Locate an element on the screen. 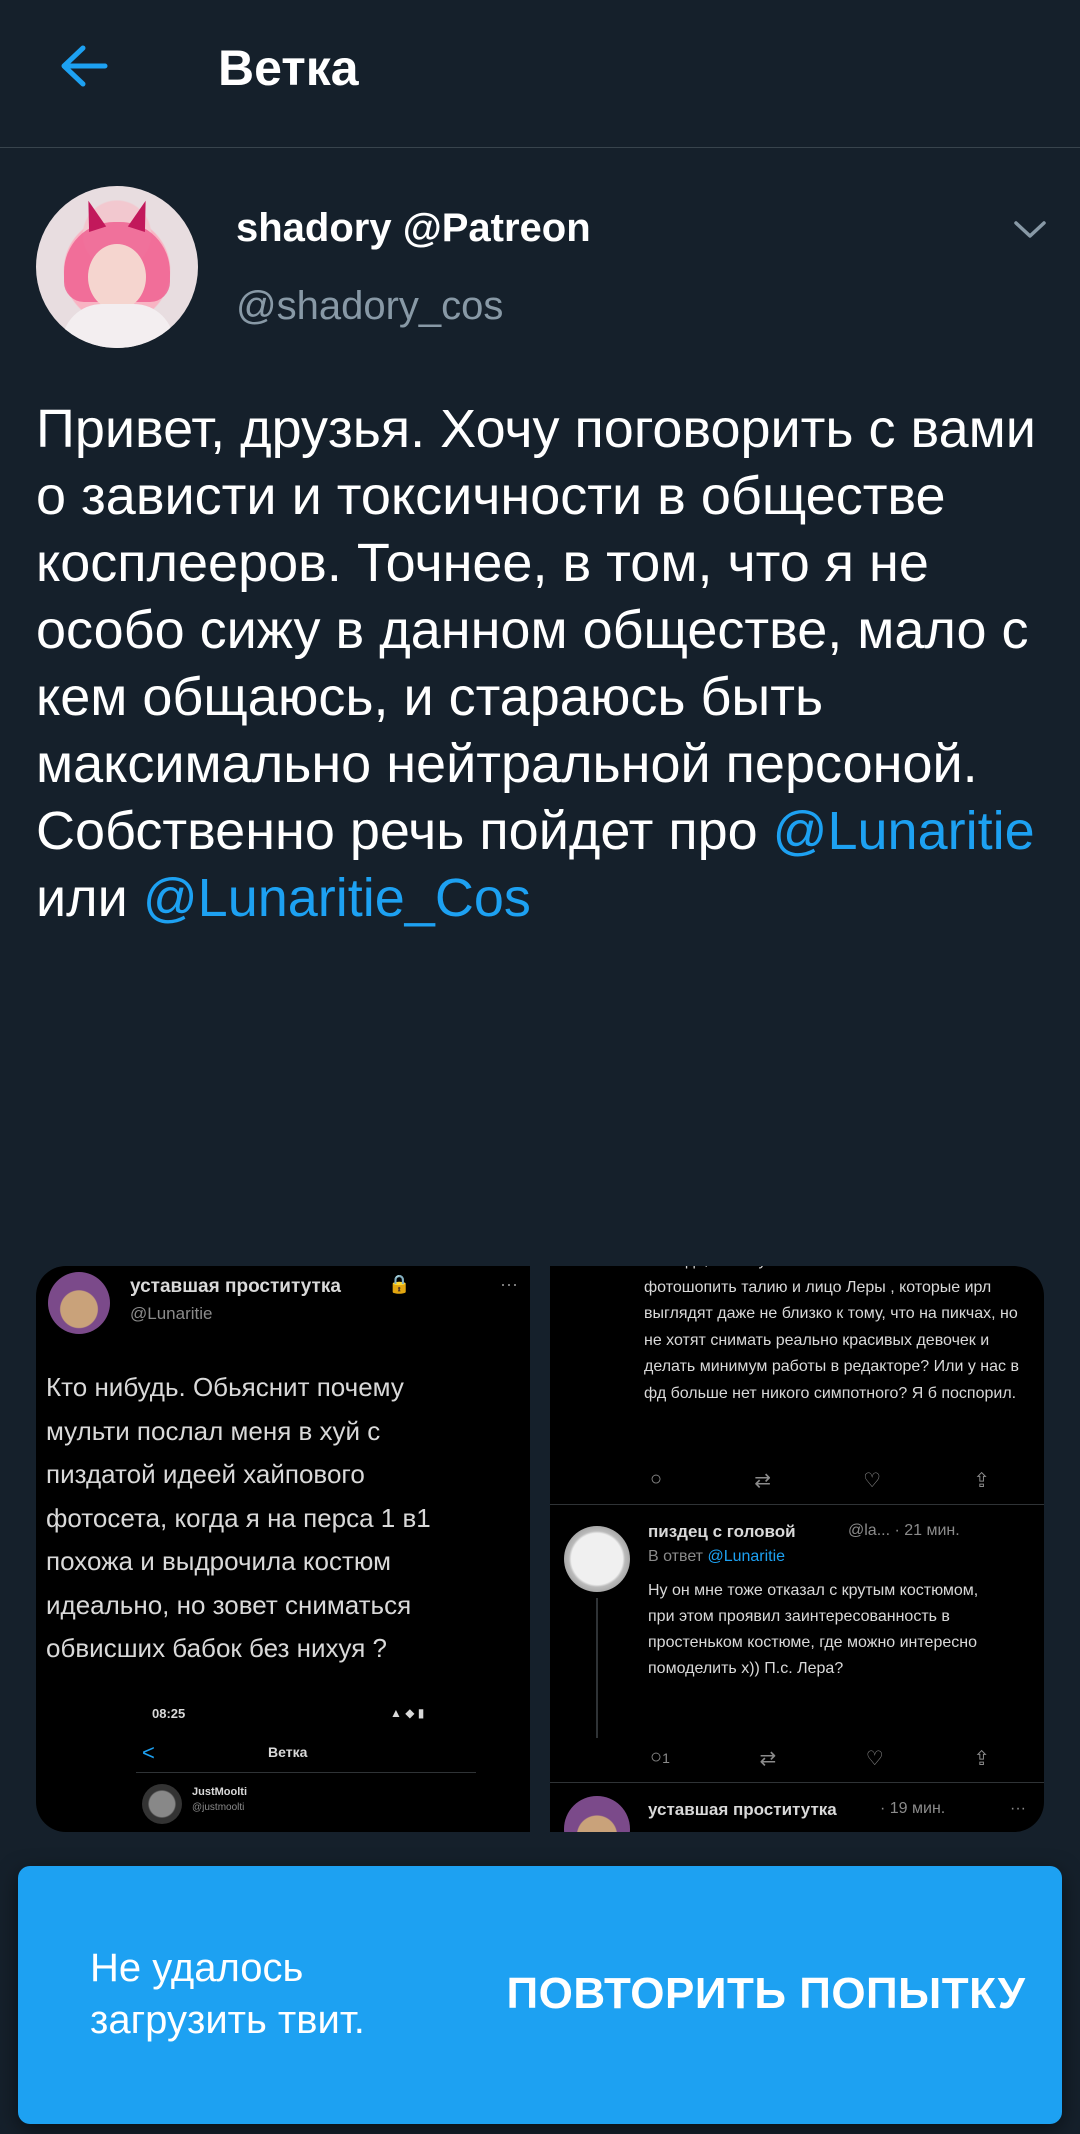  screenshot-inner-handle: @justmoolti is located at coordinates (218, 1807).